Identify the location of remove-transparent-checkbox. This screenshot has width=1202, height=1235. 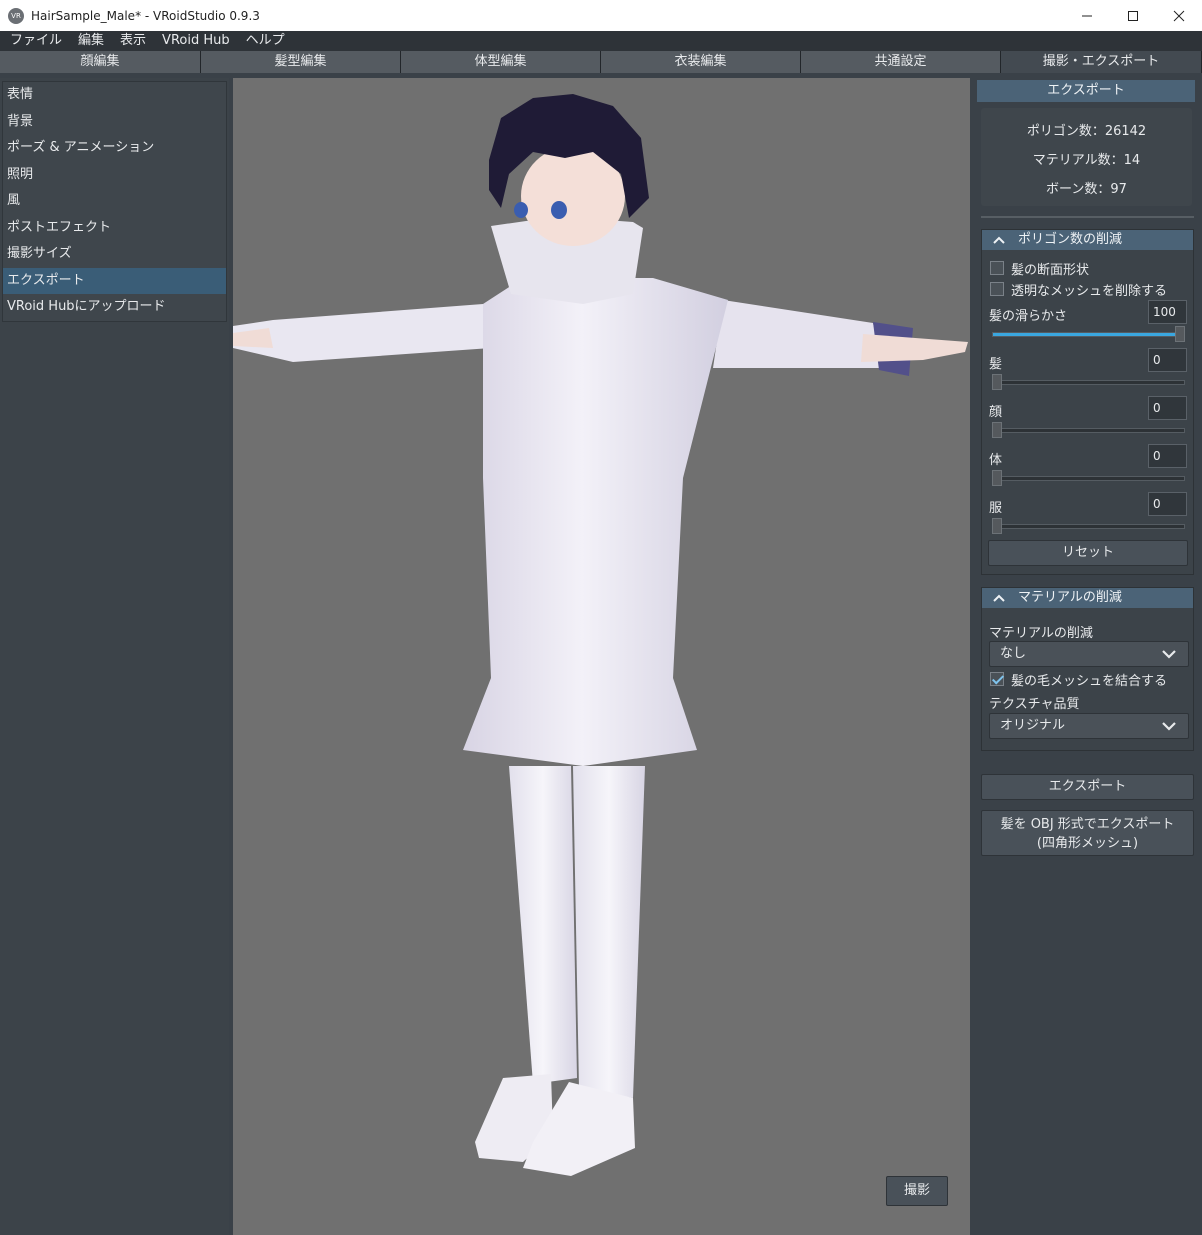
(997, 289).